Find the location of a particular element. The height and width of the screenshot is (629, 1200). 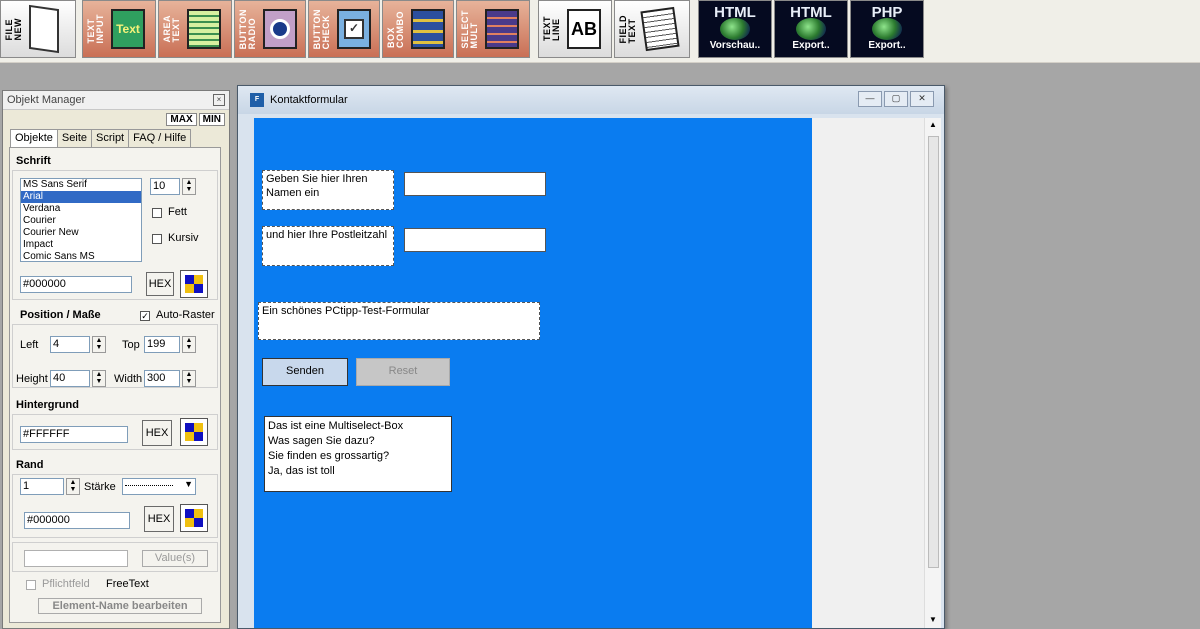

text-field-button: FIELD TEXT is located at coordinates (652, 29).